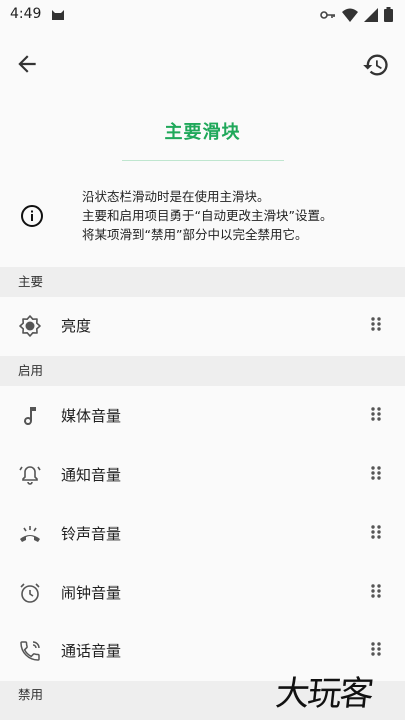  Describe the element at coordinates (30, 326) in the screenshot. I see `brightness-icon` at that location.